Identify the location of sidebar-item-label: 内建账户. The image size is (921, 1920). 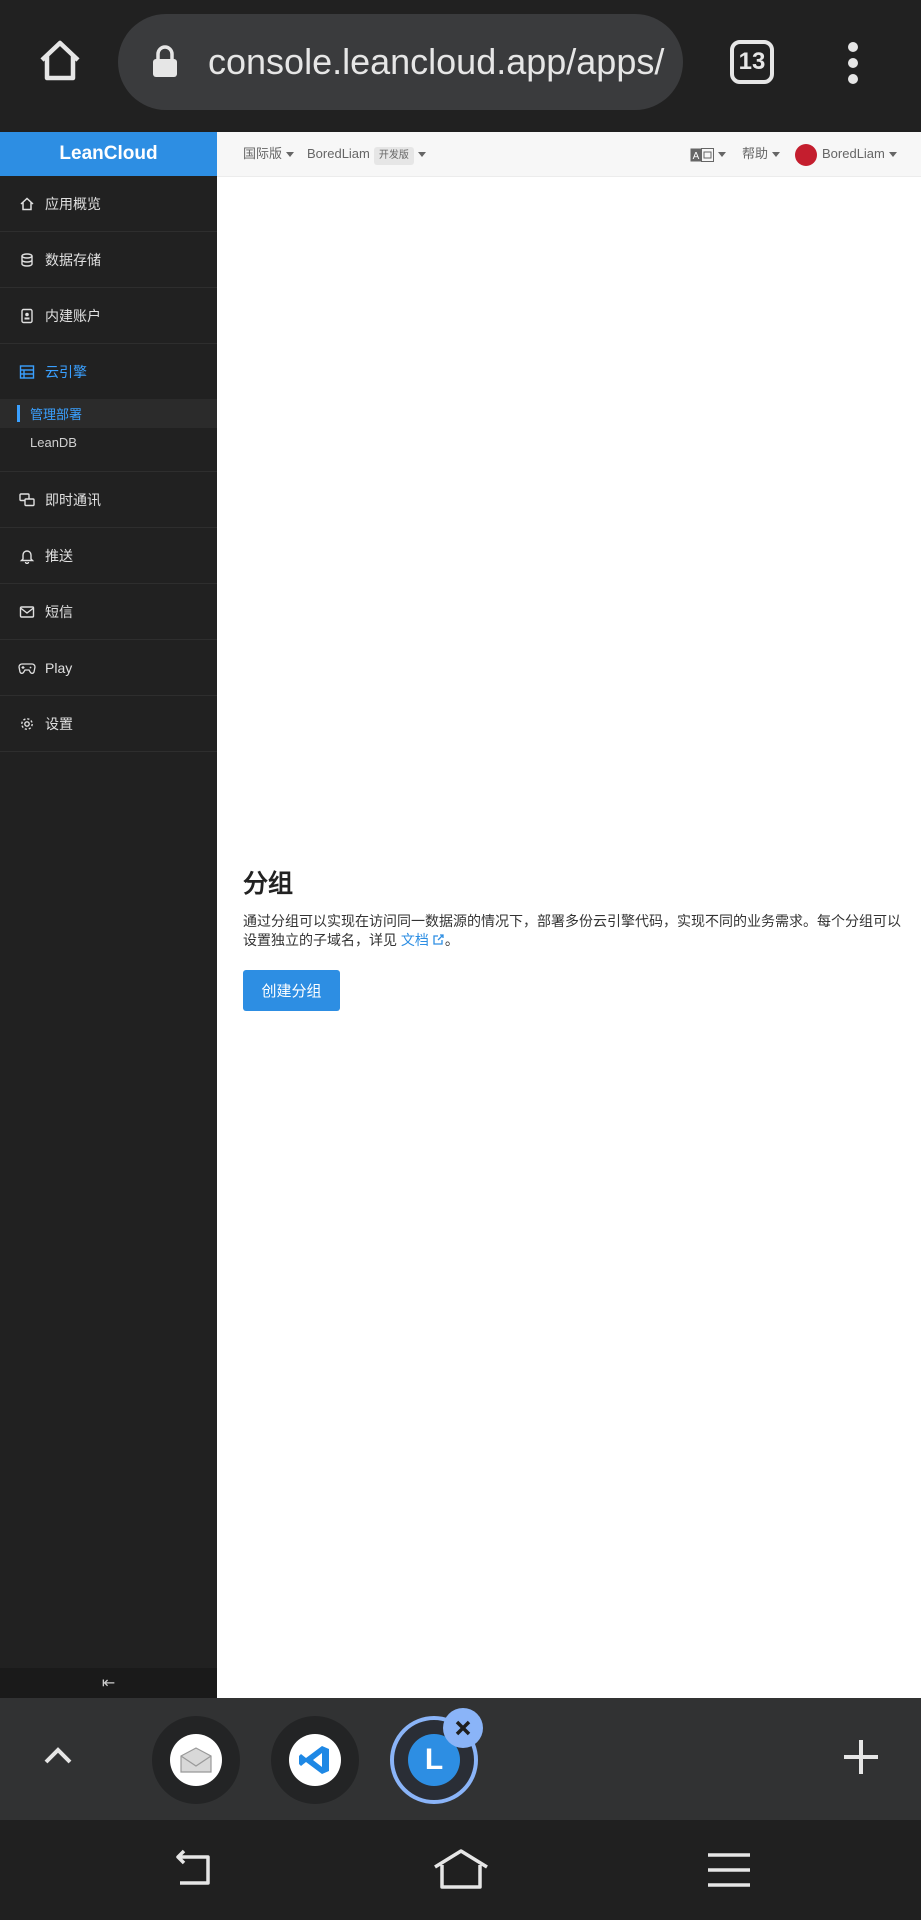
(73, 315).